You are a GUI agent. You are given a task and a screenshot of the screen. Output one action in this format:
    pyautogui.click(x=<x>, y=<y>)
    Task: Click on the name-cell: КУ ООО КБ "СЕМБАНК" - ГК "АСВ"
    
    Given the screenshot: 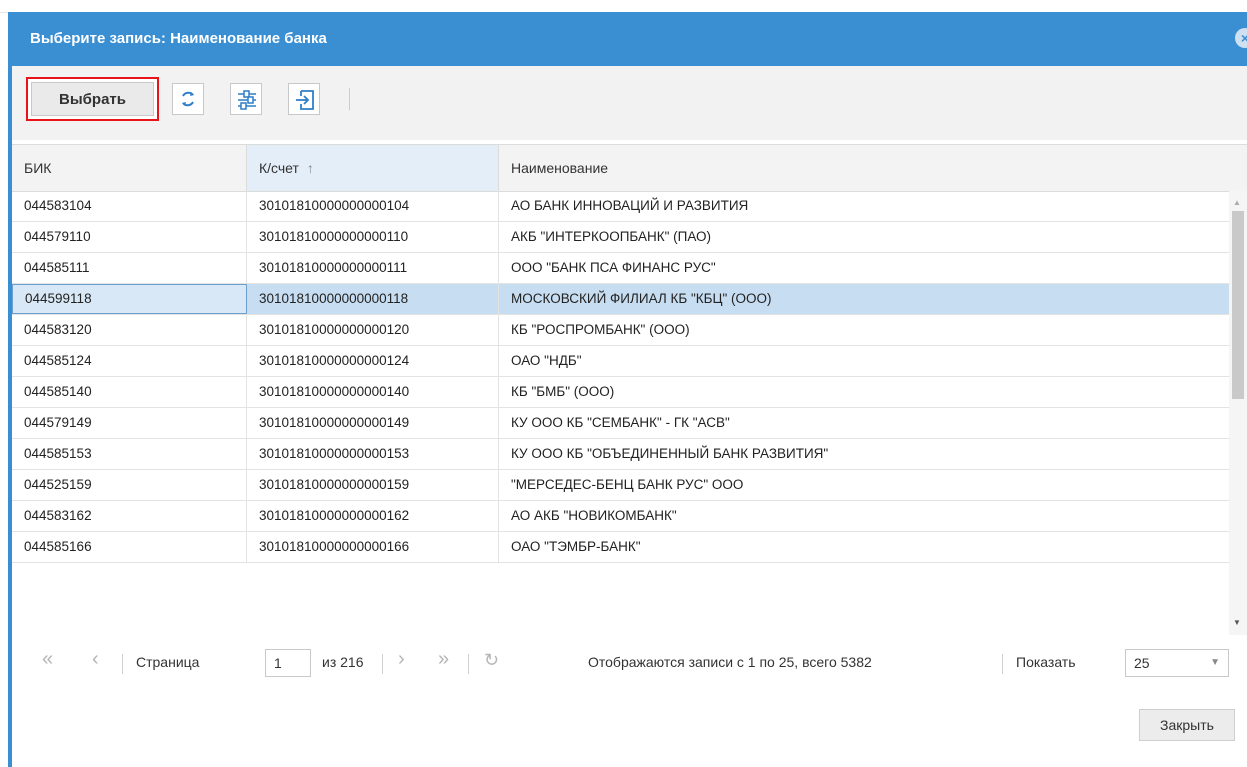 What is the action you would take?
    pyautogui.click(x=620, y=422)
    